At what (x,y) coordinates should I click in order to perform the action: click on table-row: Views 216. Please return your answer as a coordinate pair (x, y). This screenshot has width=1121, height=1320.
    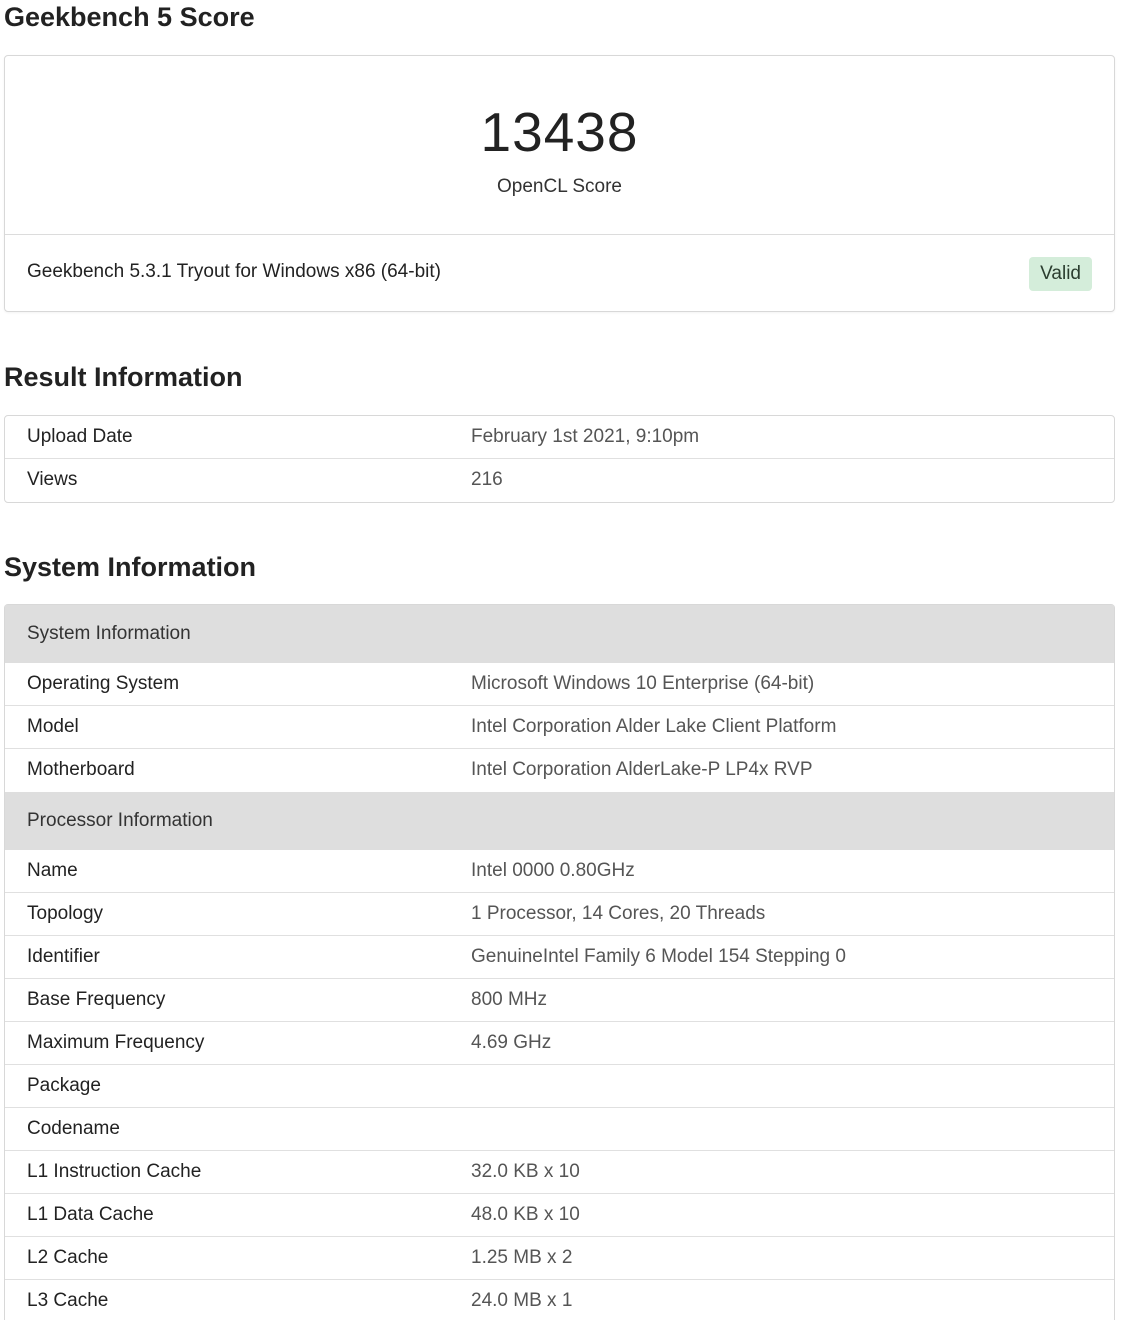
    Looking at the image, I should click on (559, 480).